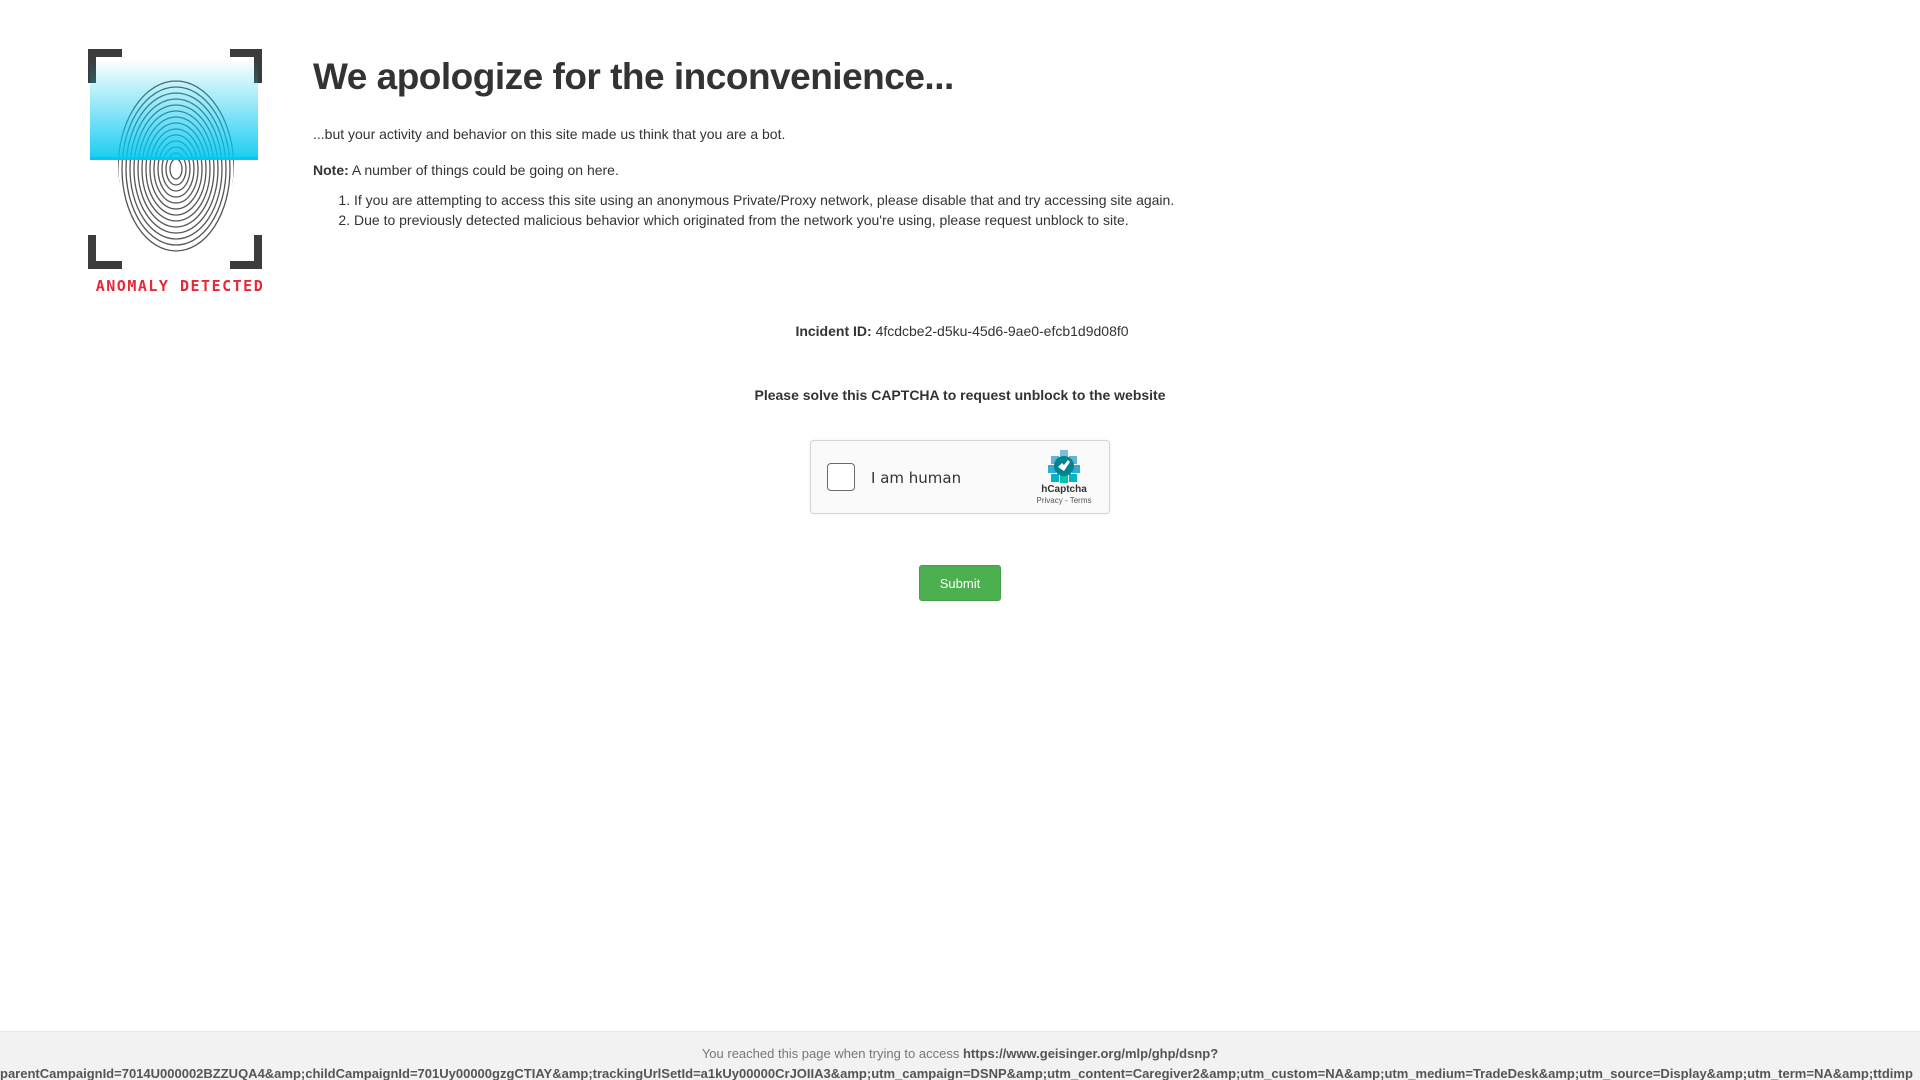 This screenshot has height=1080, width=1920. What do you see at coordinates (175, 159) in the screenshot?
I see `fingerprint-scan-icon` at bounding box center [175, 159].